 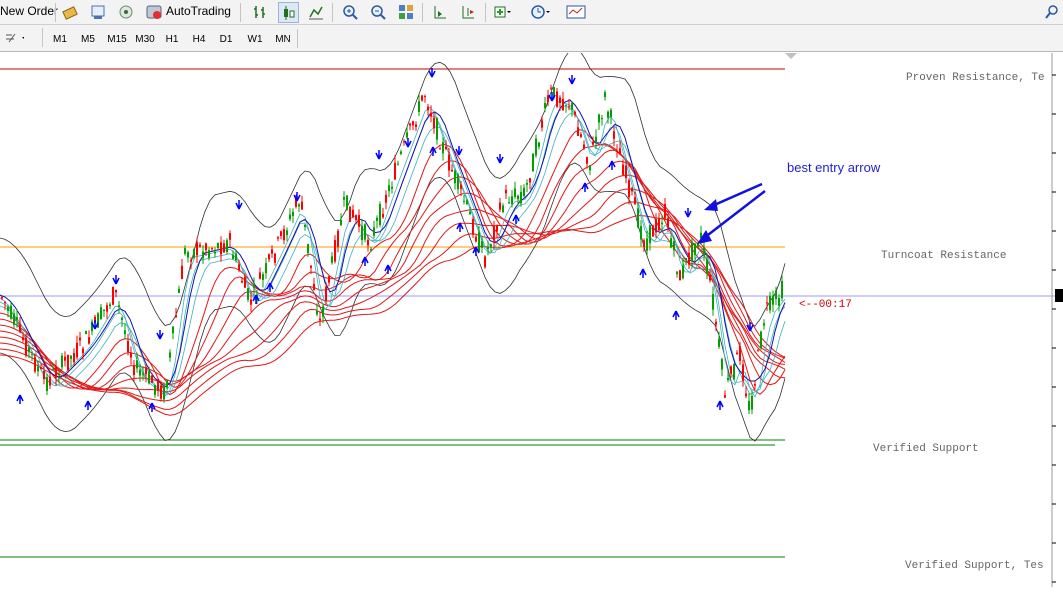 I want to click on line-studies-icon, so click(x=14, y=38).